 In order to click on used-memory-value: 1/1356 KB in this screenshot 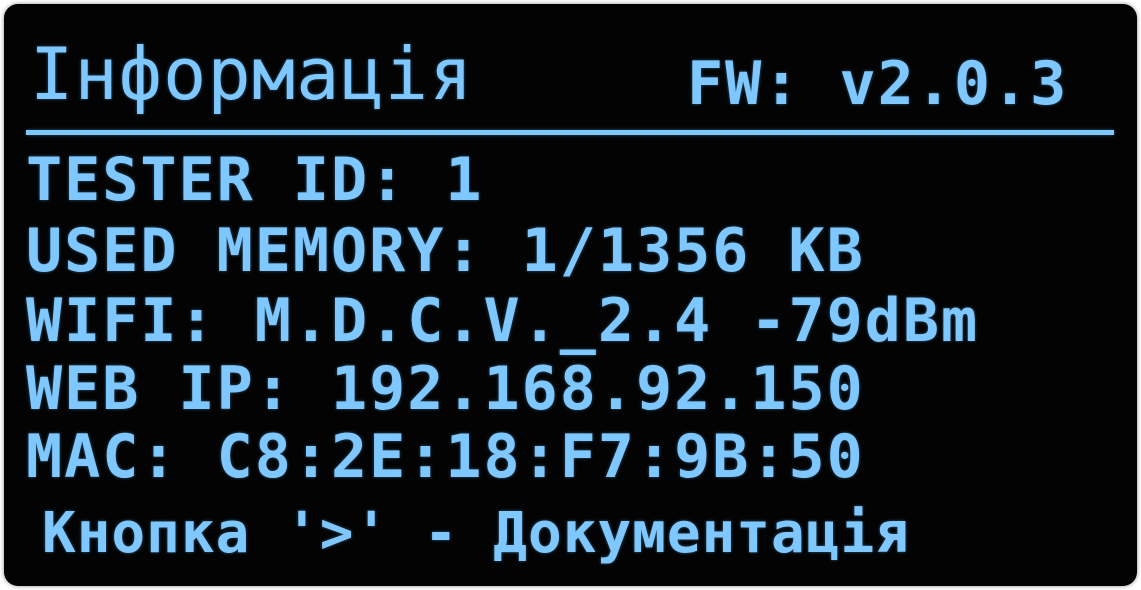, I will do `click(693, 251)`.